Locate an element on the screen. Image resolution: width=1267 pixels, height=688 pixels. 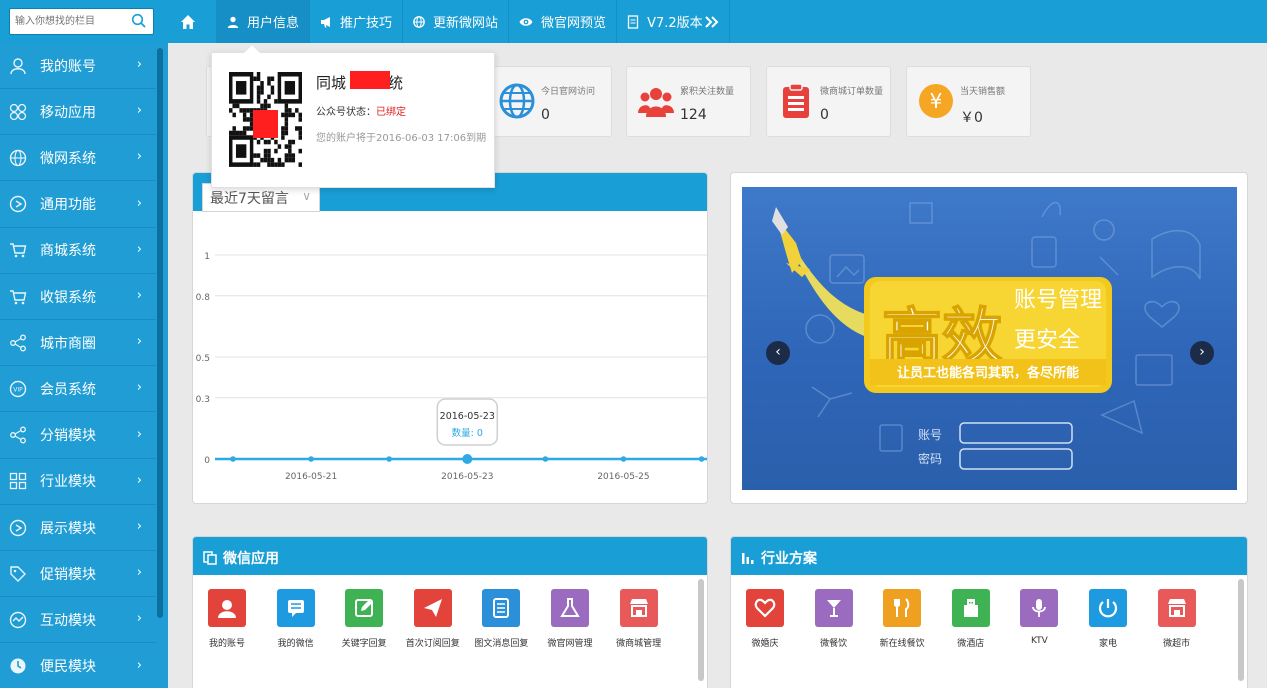
industry-app: 微酒店 is located at coordinates (971, 619).